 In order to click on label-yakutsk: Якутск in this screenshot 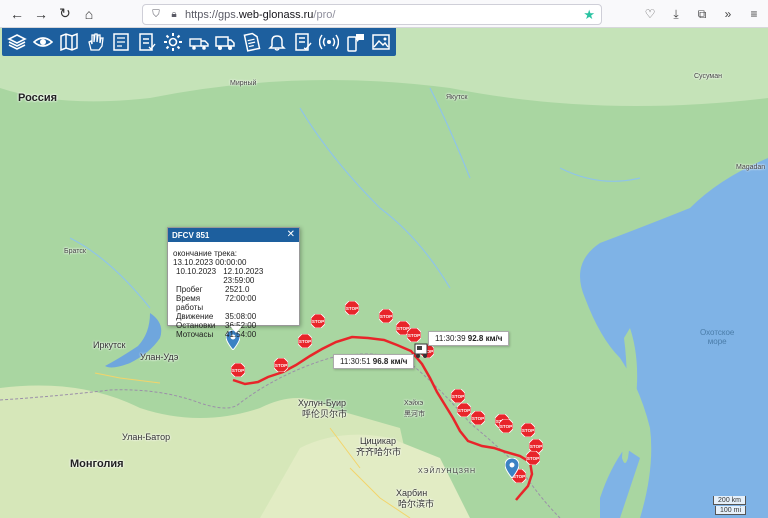, I will do `click(457, 97)`.